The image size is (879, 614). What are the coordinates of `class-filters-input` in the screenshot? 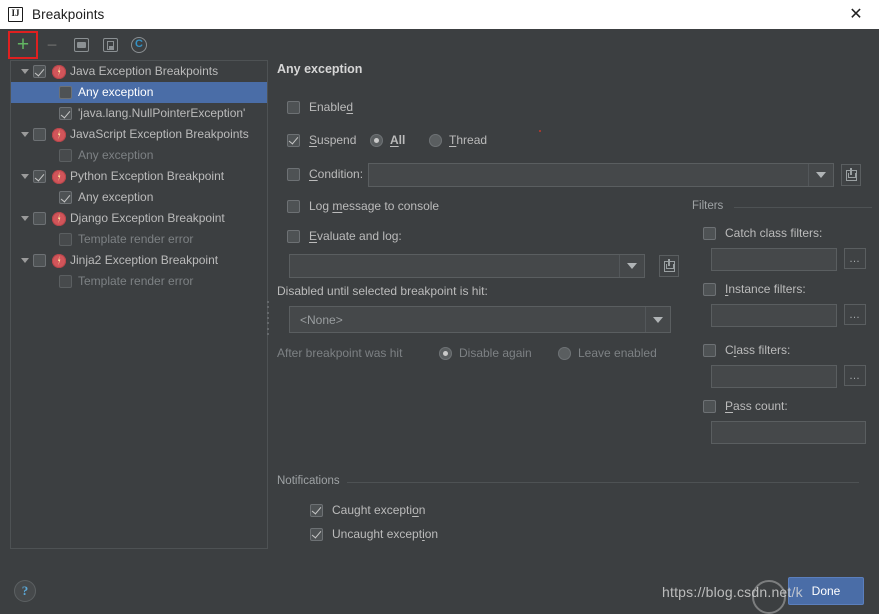 It's located at (774, 376).